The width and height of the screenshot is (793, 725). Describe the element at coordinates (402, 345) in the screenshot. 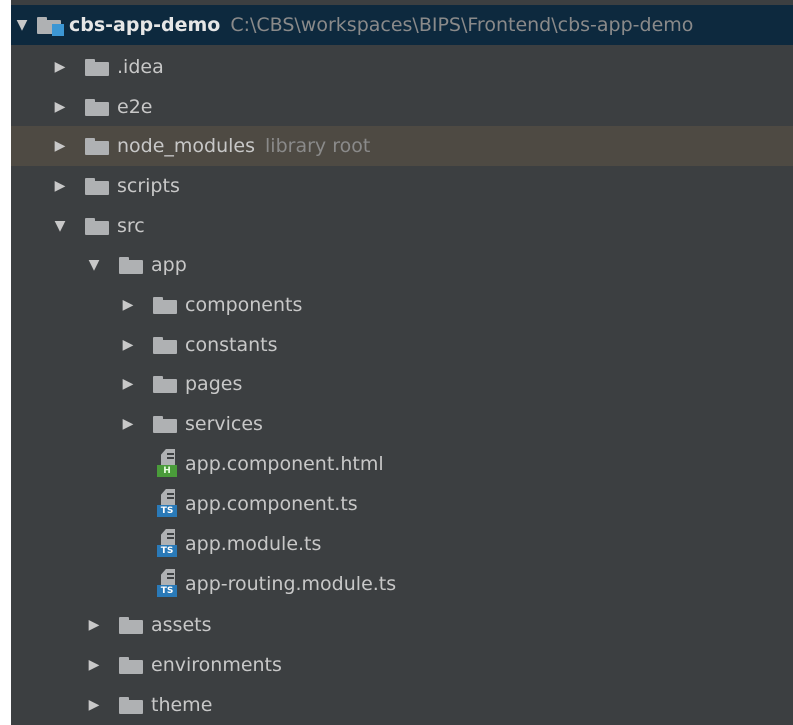

I see `tree-item-constants: ▶ constants` at that location.